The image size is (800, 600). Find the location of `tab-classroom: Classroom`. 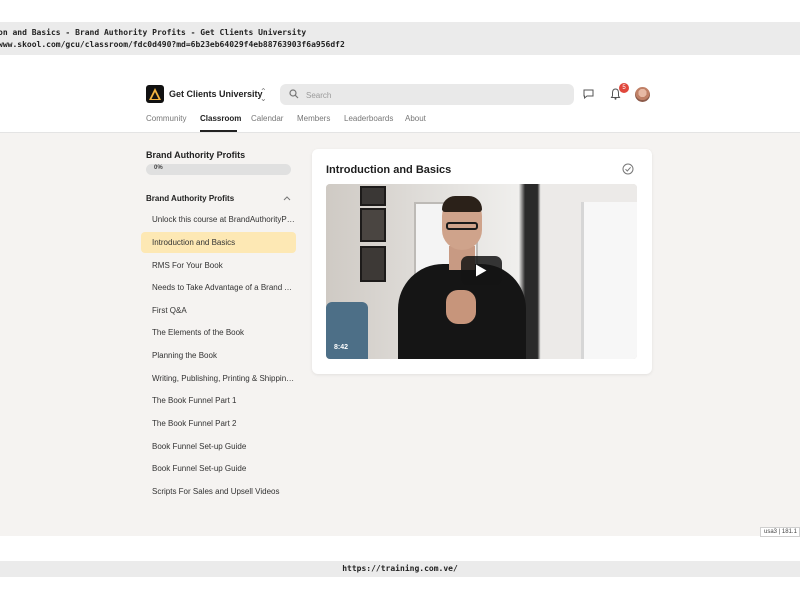

tab-classroom: Classroom is located at coordinates (220, 118).